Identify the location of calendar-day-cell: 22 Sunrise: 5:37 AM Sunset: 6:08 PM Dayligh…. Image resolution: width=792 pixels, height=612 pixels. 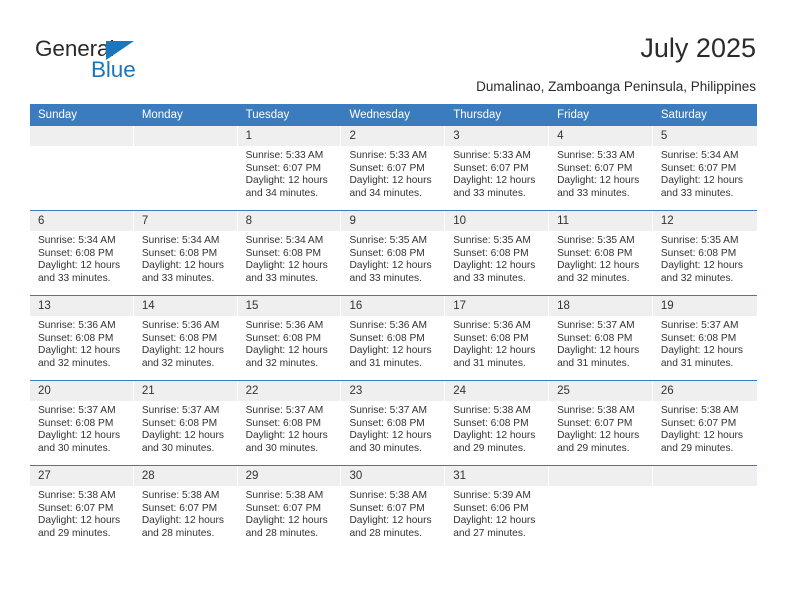
(289, 423).